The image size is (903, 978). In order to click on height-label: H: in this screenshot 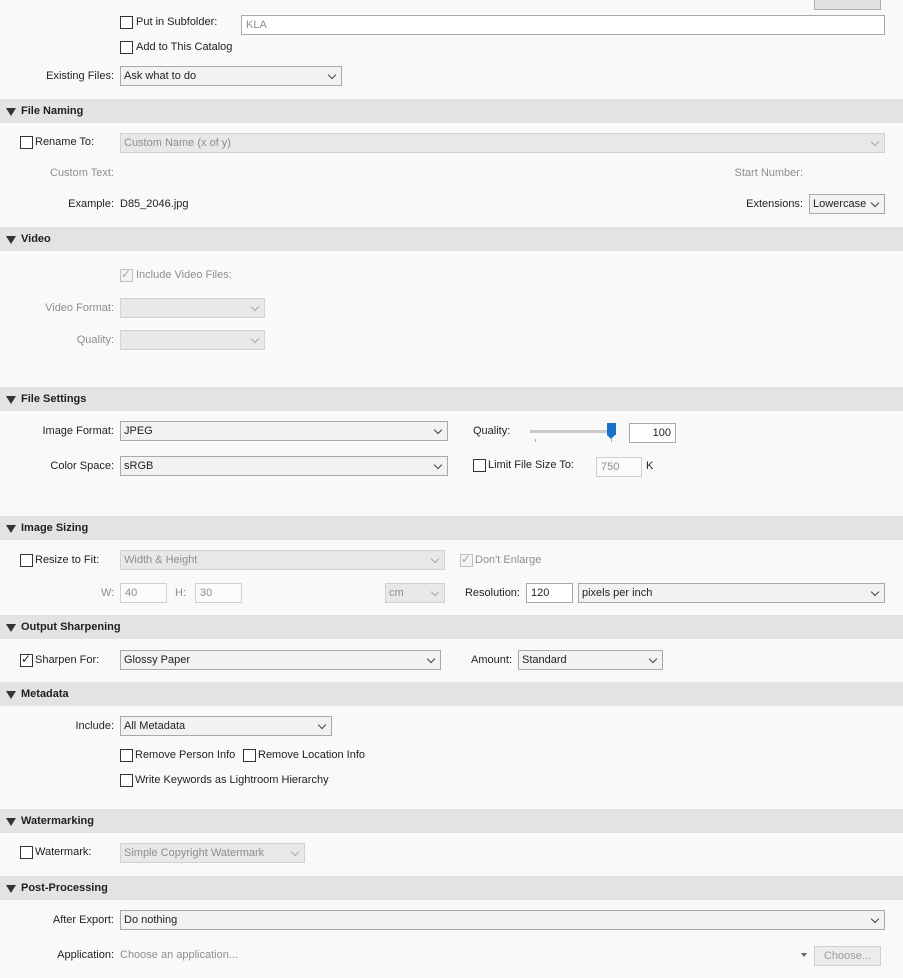, I will do `click(180, 593)`.